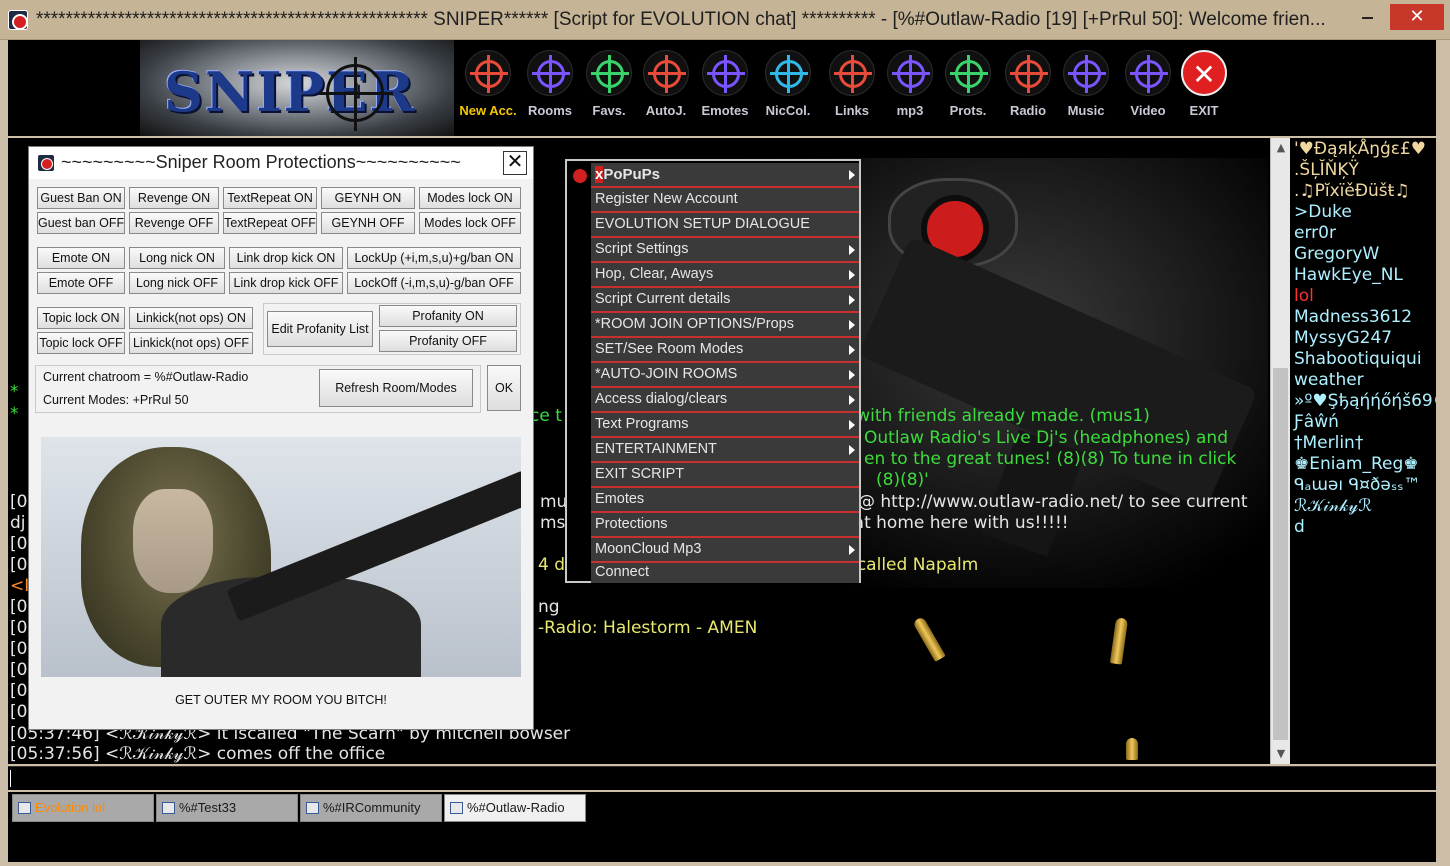  I want to click on window-tab-outlaw-radio: %#Outlaw-Radio, so click(515, 808).